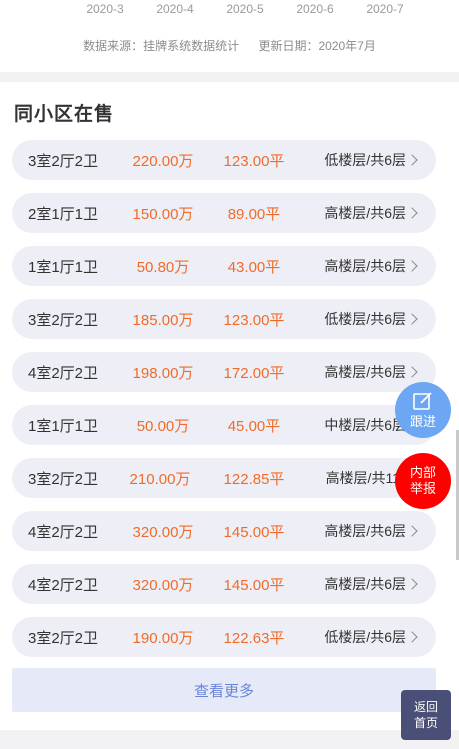 Image resolution: width=459 pixels, height=749 pixels. I want to click on listing-row: 3室2厅2卫 190.00万 122.63平 低楼层/共6层, so click(224, 637).